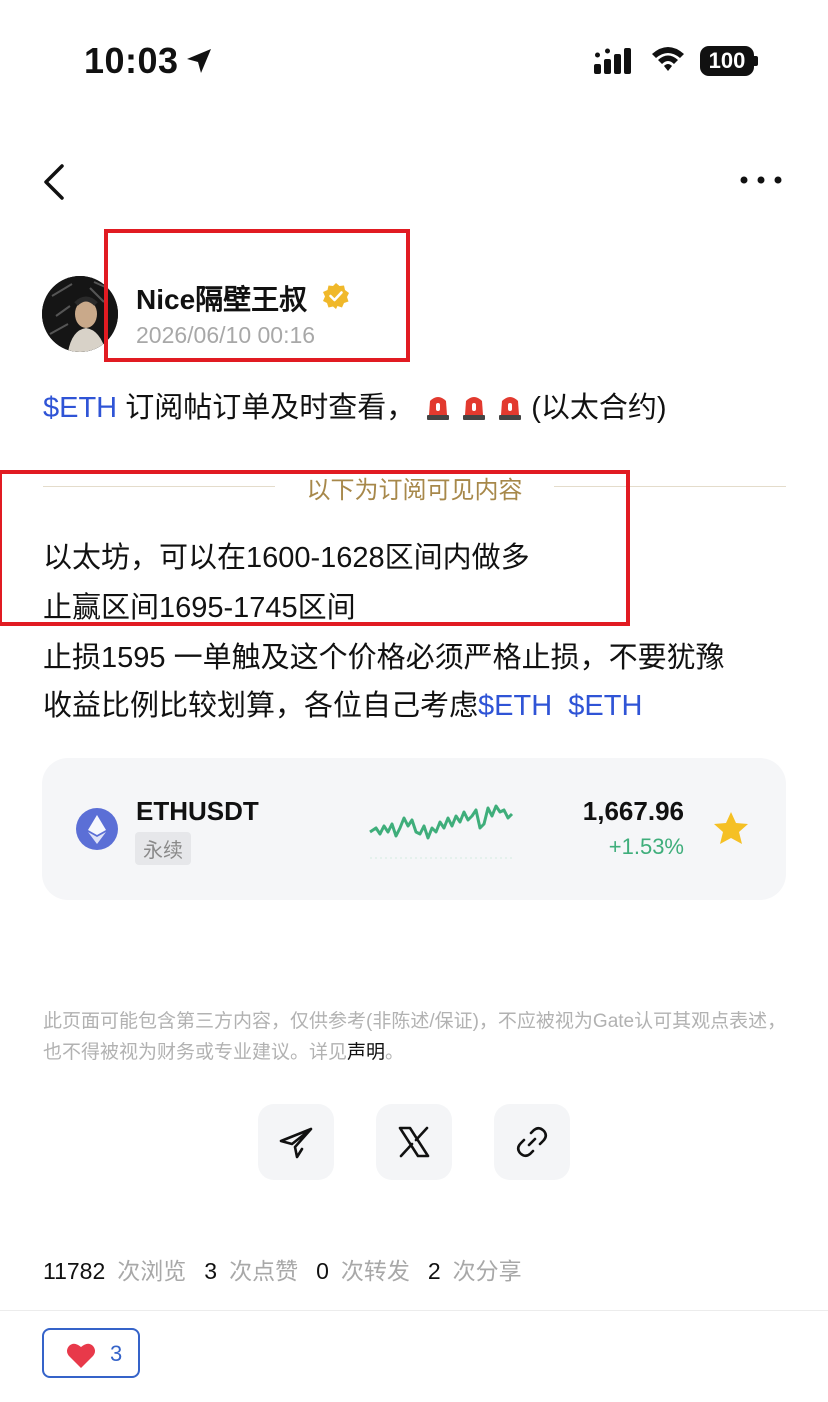 This screenshot has width=828, height=1402. I want to click on ticker-symbol: ETHUSDT, so click(197, 811).